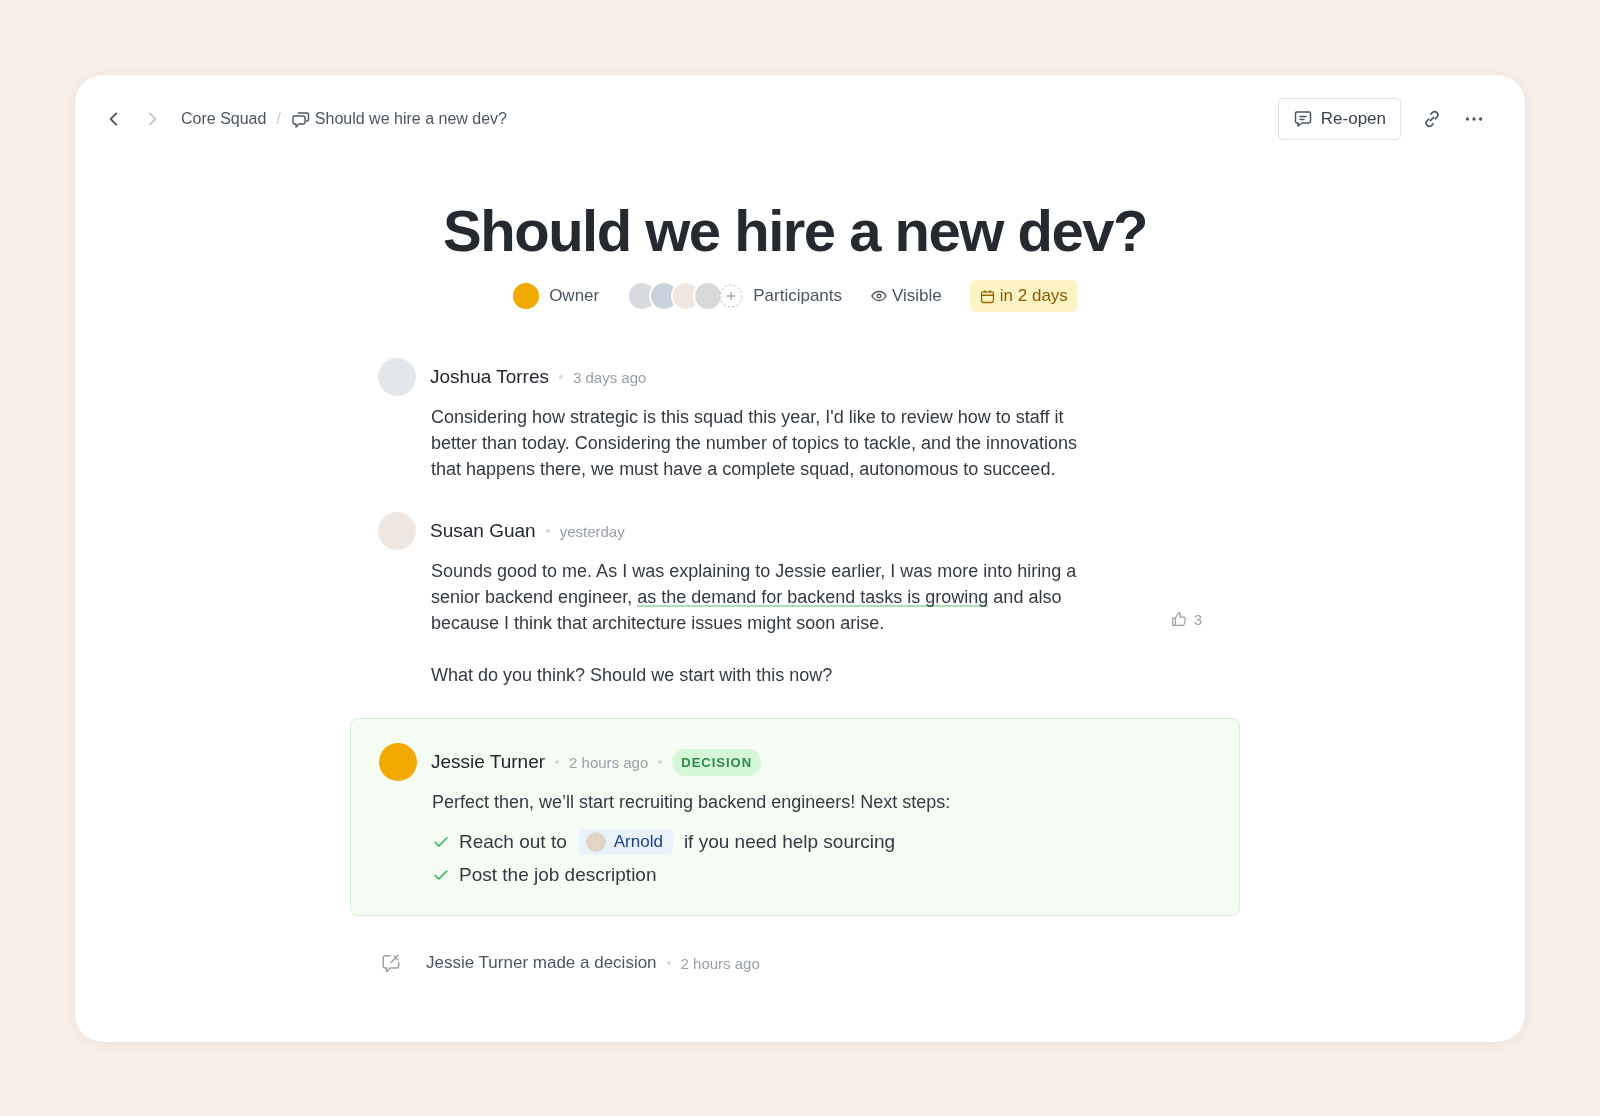 The height and width of the screenshot is (1116, 1600). Describe the element at coordinates (798, 296) in the screenshot. I see `participants-label: Participants` at that location.